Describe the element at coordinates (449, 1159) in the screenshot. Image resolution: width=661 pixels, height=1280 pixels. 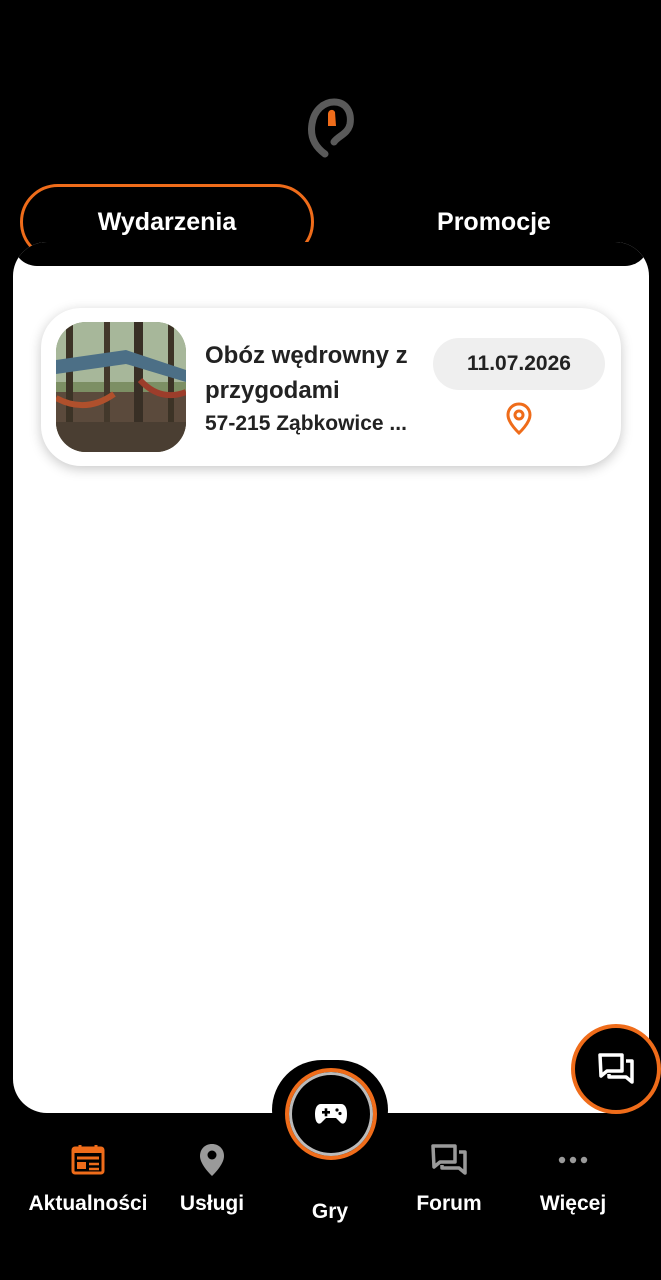
I see `forum-icon` at that location.